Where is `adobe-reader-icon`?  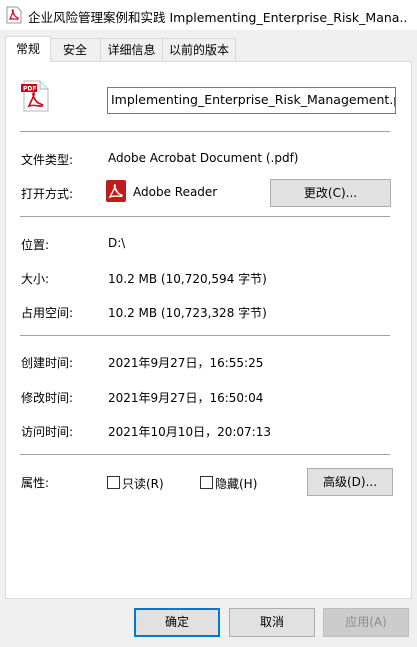
adobe-reader-icon is located at coordinates (116, 191).